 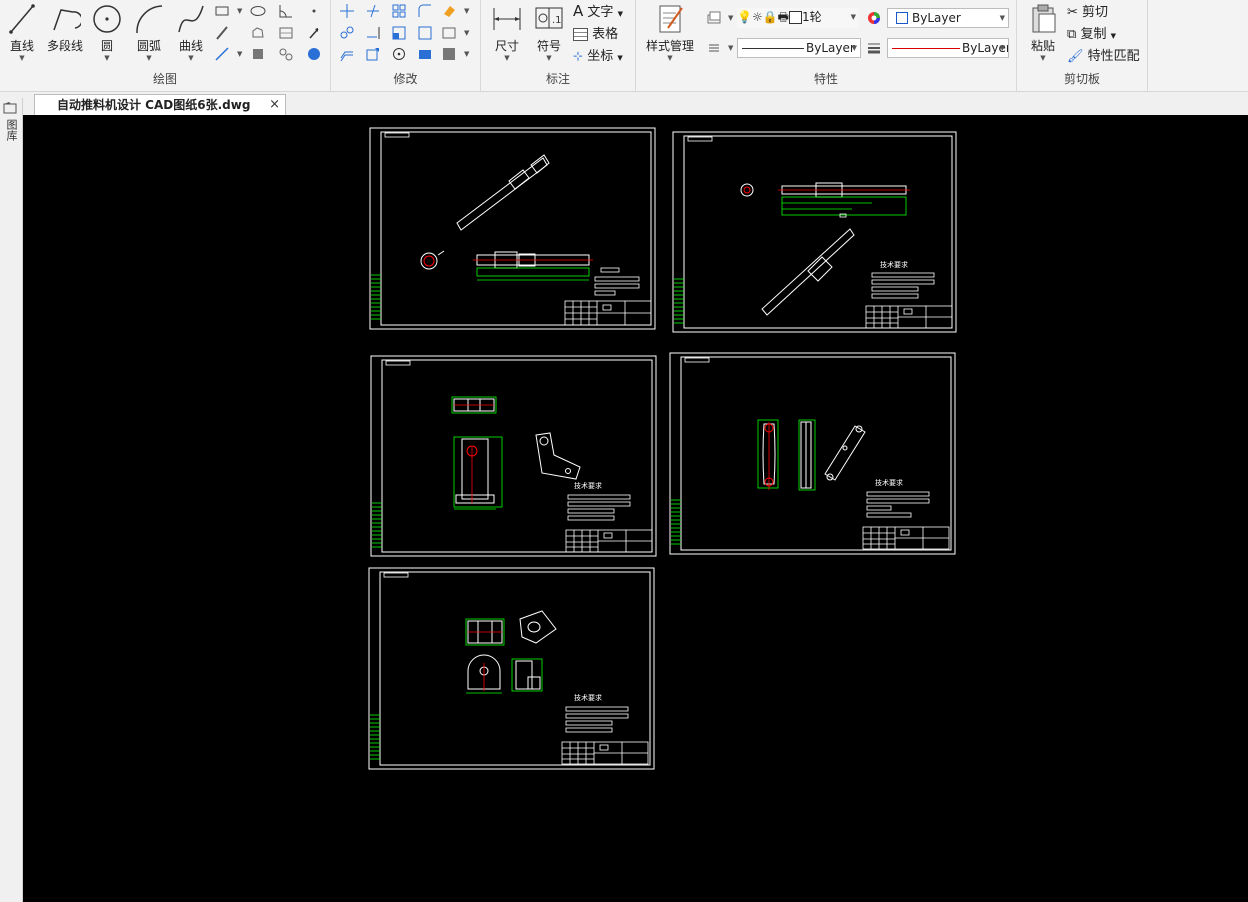 I want to click on dimension-tool: 尺寸 ▼, so click(x=507, y=32).